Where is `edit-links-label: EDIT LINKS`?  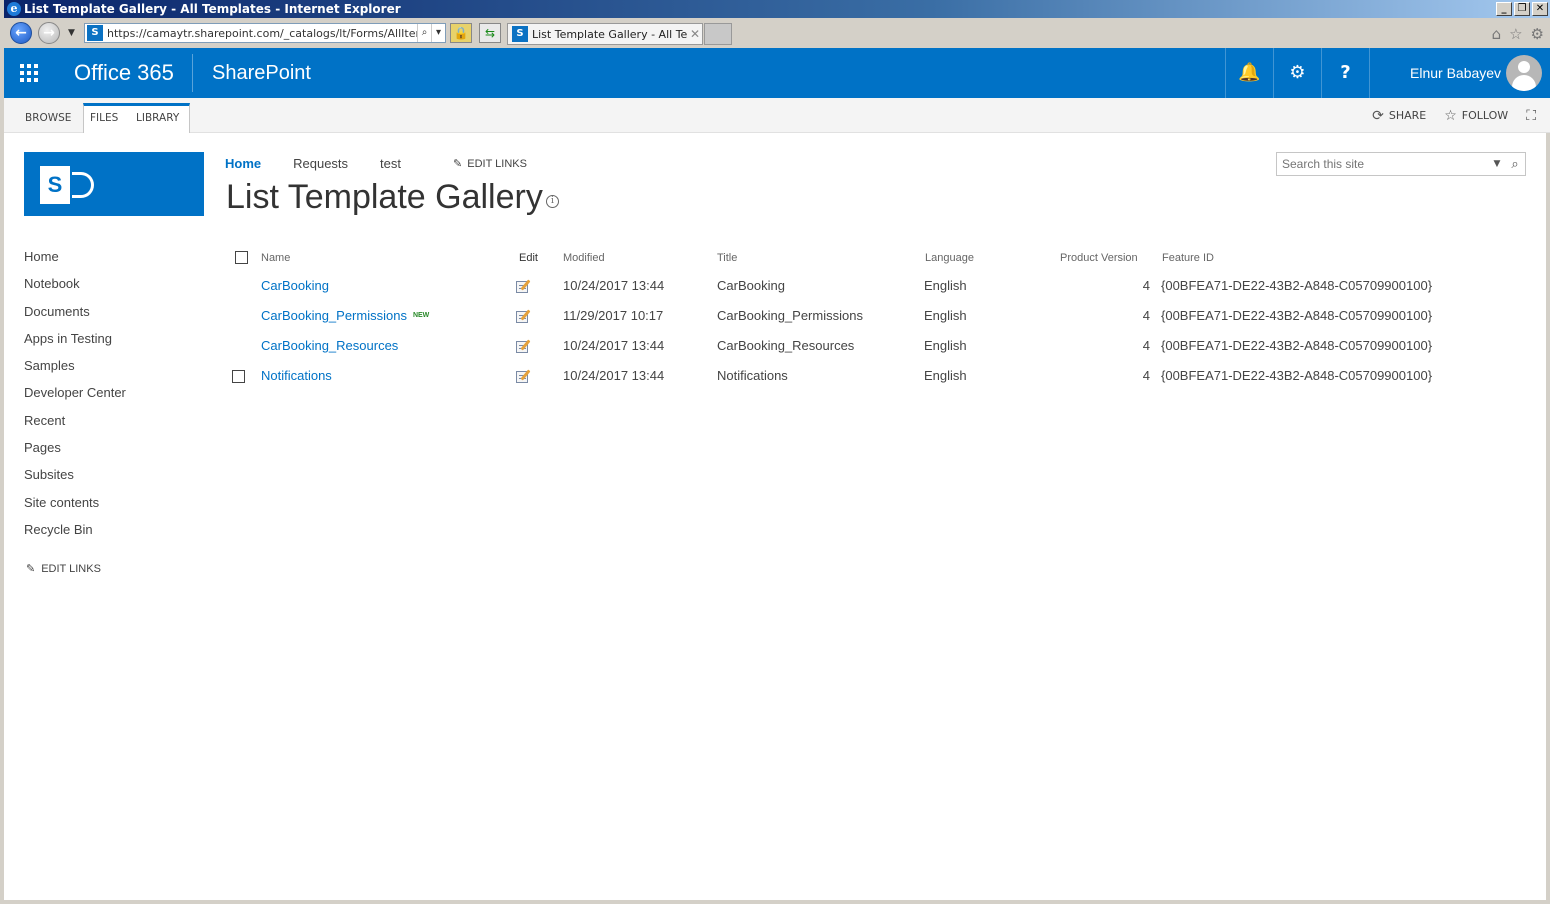
edit-links-label: EDIT LINKS is located at coordinates (497, 163).